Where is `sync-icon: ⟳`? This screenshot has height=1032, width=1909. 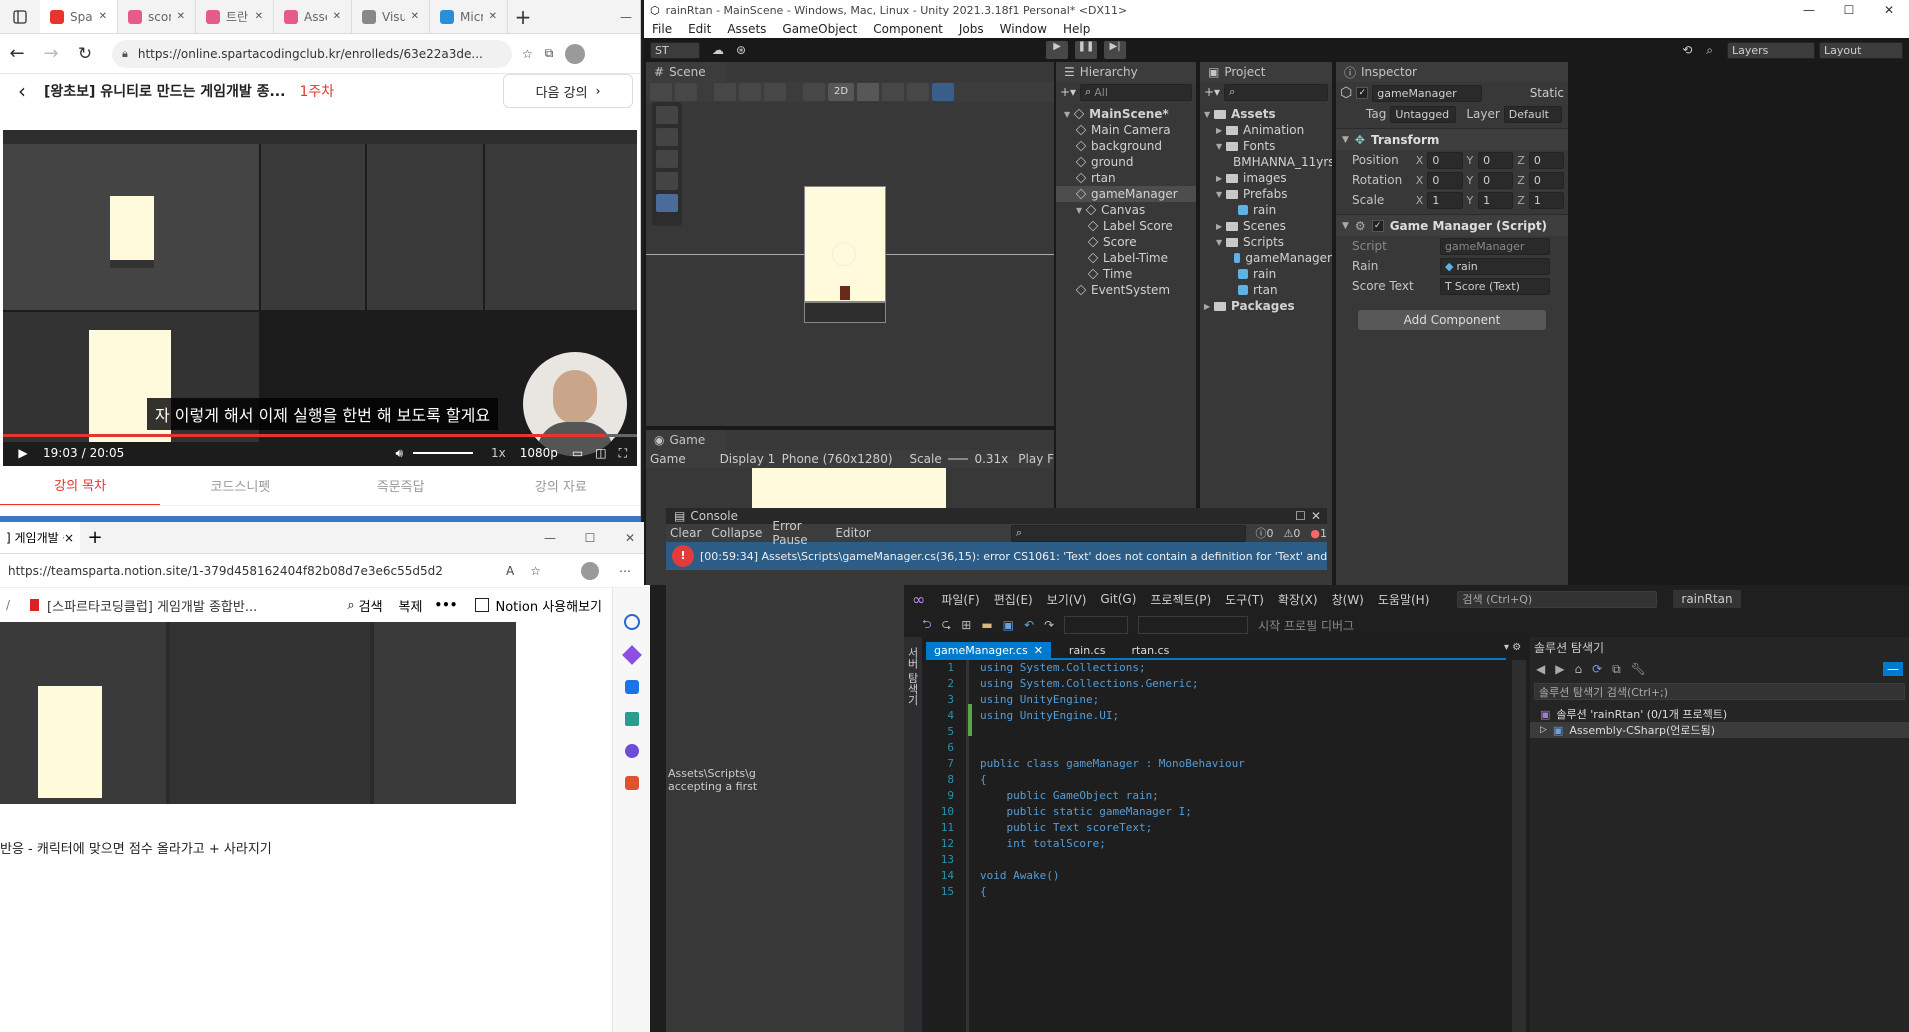 sync-icon: ⟳ is located at coordinates (1597, 669).